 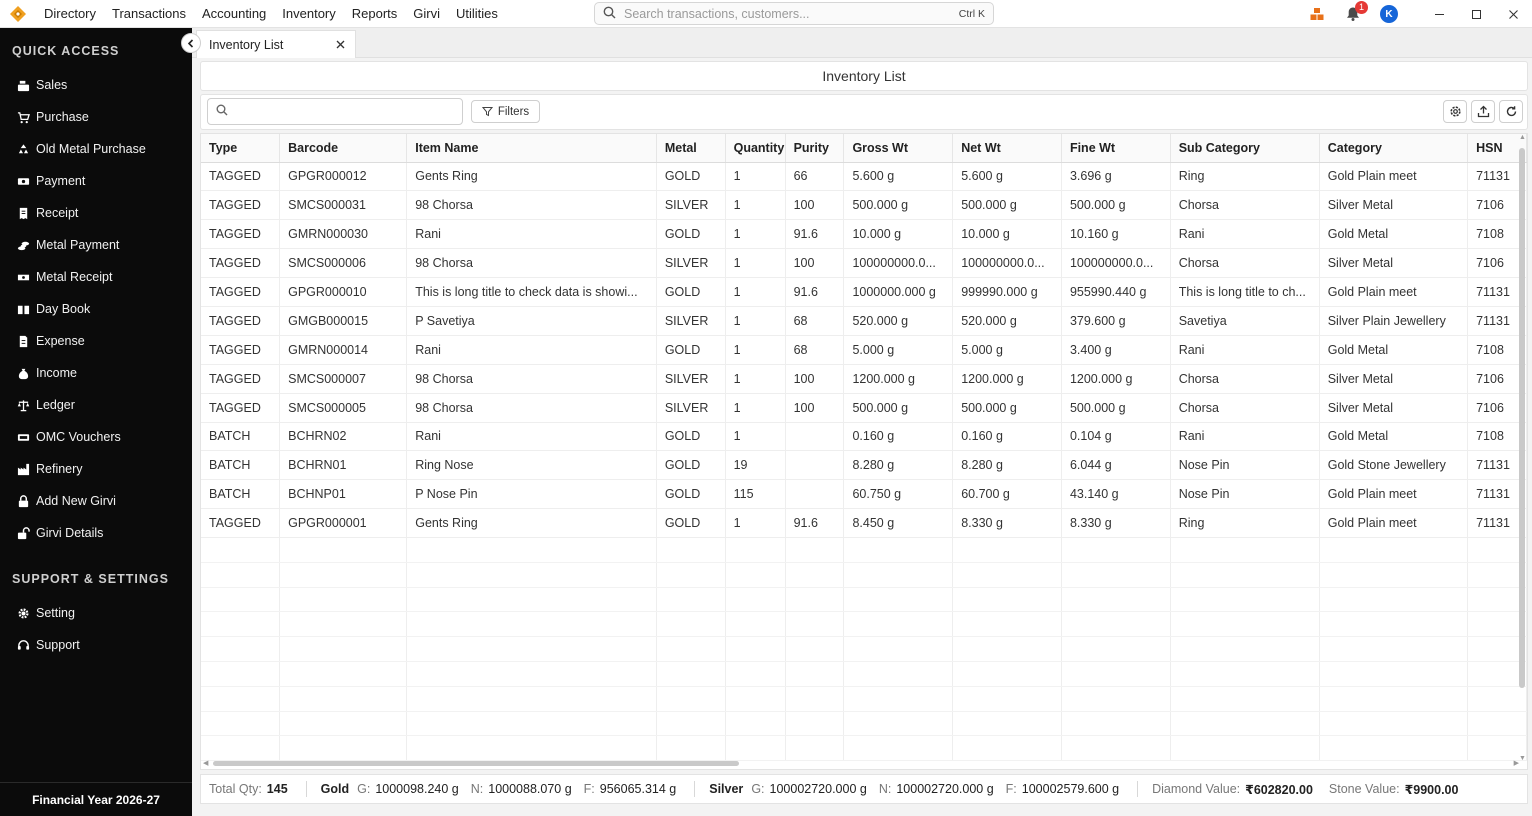 What do you see at coordinates (241, 437) in the screenshot?
I see `cell-type: BATCH` at bounding box center [241, 437].